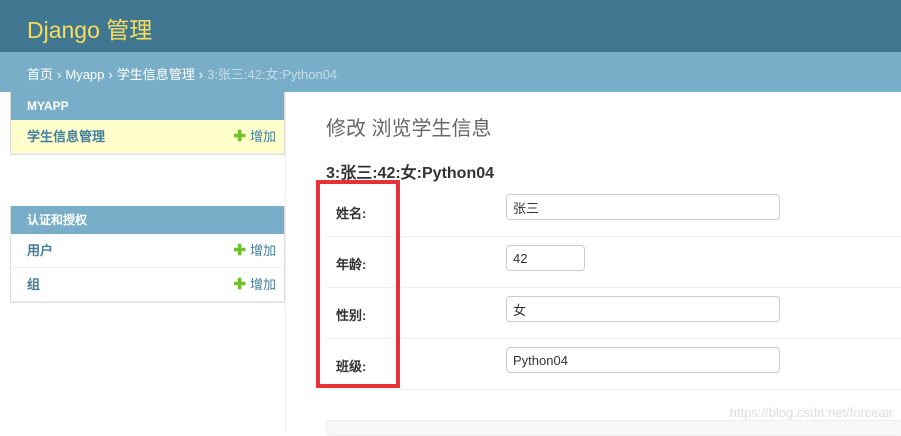 This screenshot has height=436, width=901. Describe the element at coordinates (89, 28) in the screenshot. I see `site-branding: Django 管理` at that location.